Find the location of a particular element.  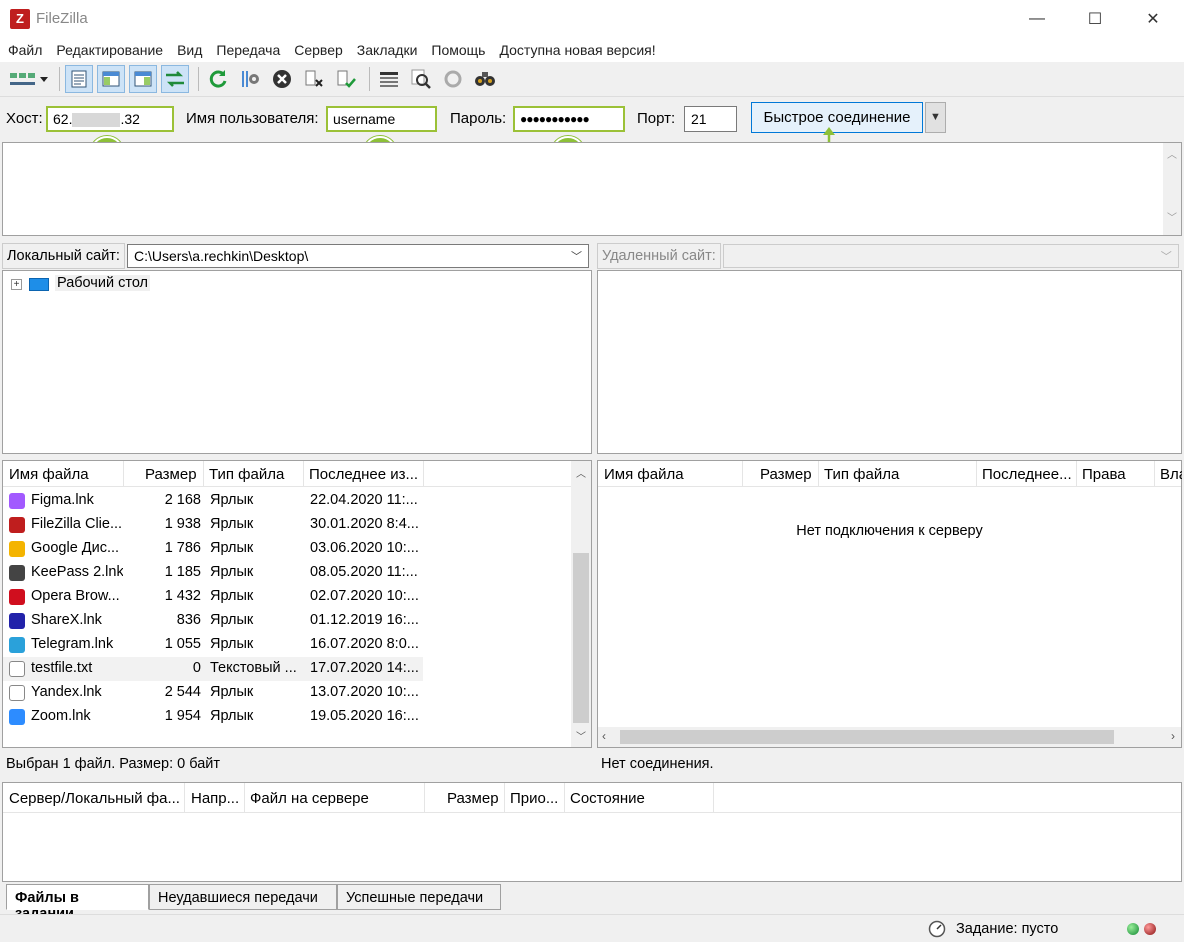

remote-path-combo: ﹀ is located at coordinates (950, 256).